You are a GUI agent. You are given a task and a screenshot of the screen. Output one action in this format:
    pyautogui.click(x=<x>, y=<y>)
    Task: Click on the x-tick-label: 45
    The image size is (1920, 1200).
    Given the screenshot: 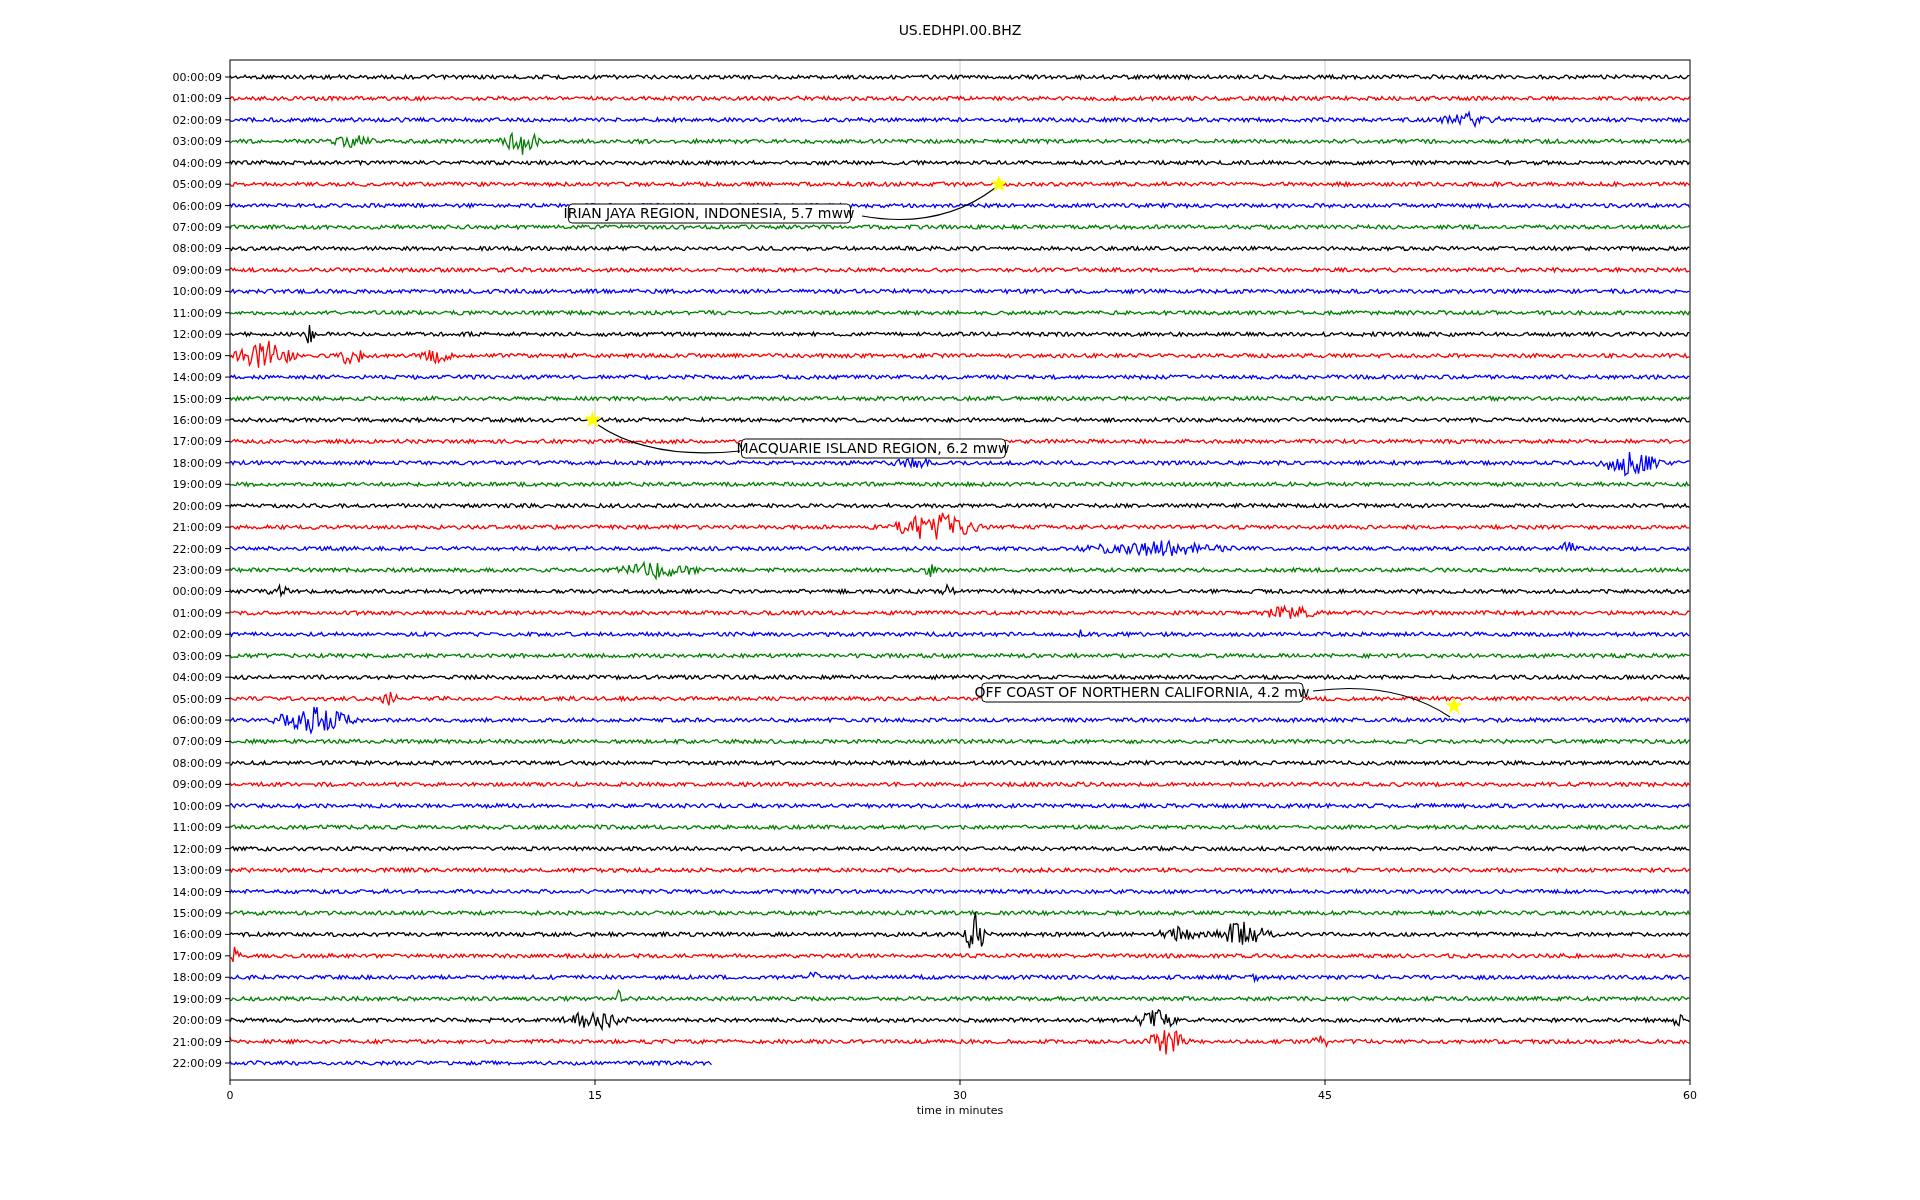 What is the action you would take?
    pyautogui.click(x=1325, y=1095)
    